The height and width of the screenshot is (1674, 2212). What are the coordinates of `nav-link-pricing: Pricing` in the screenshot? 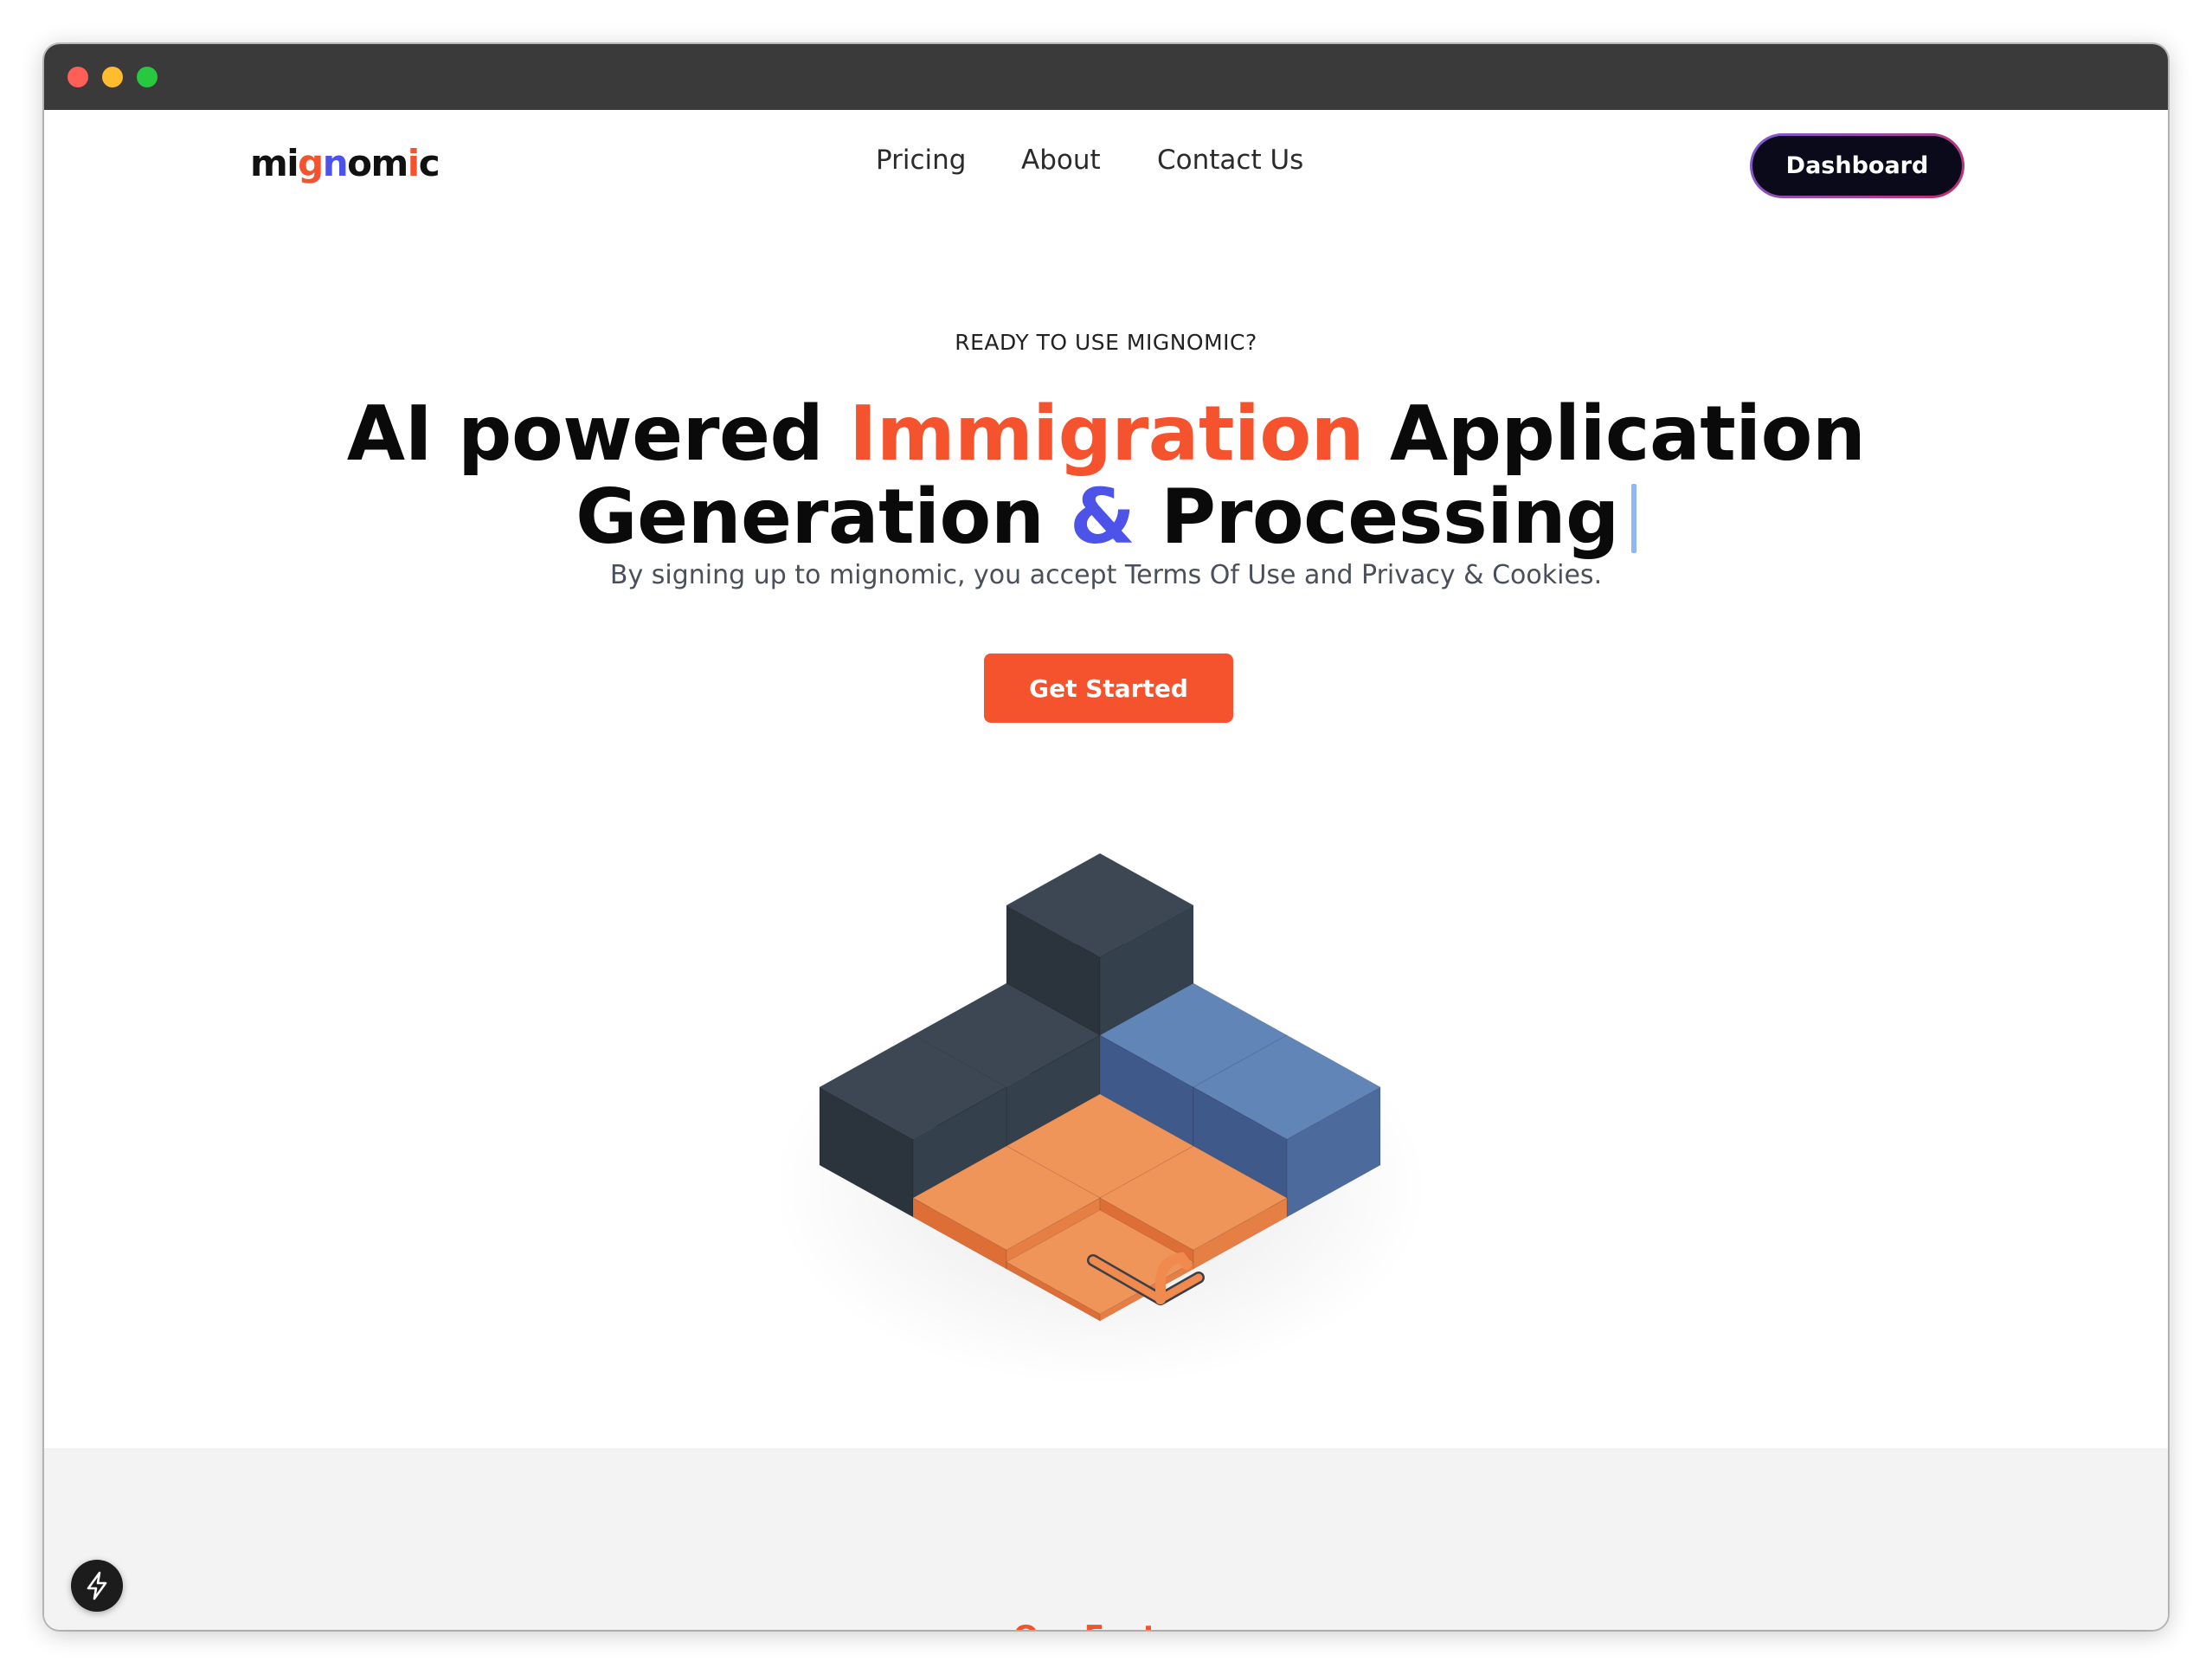 It's located at (921, 160).